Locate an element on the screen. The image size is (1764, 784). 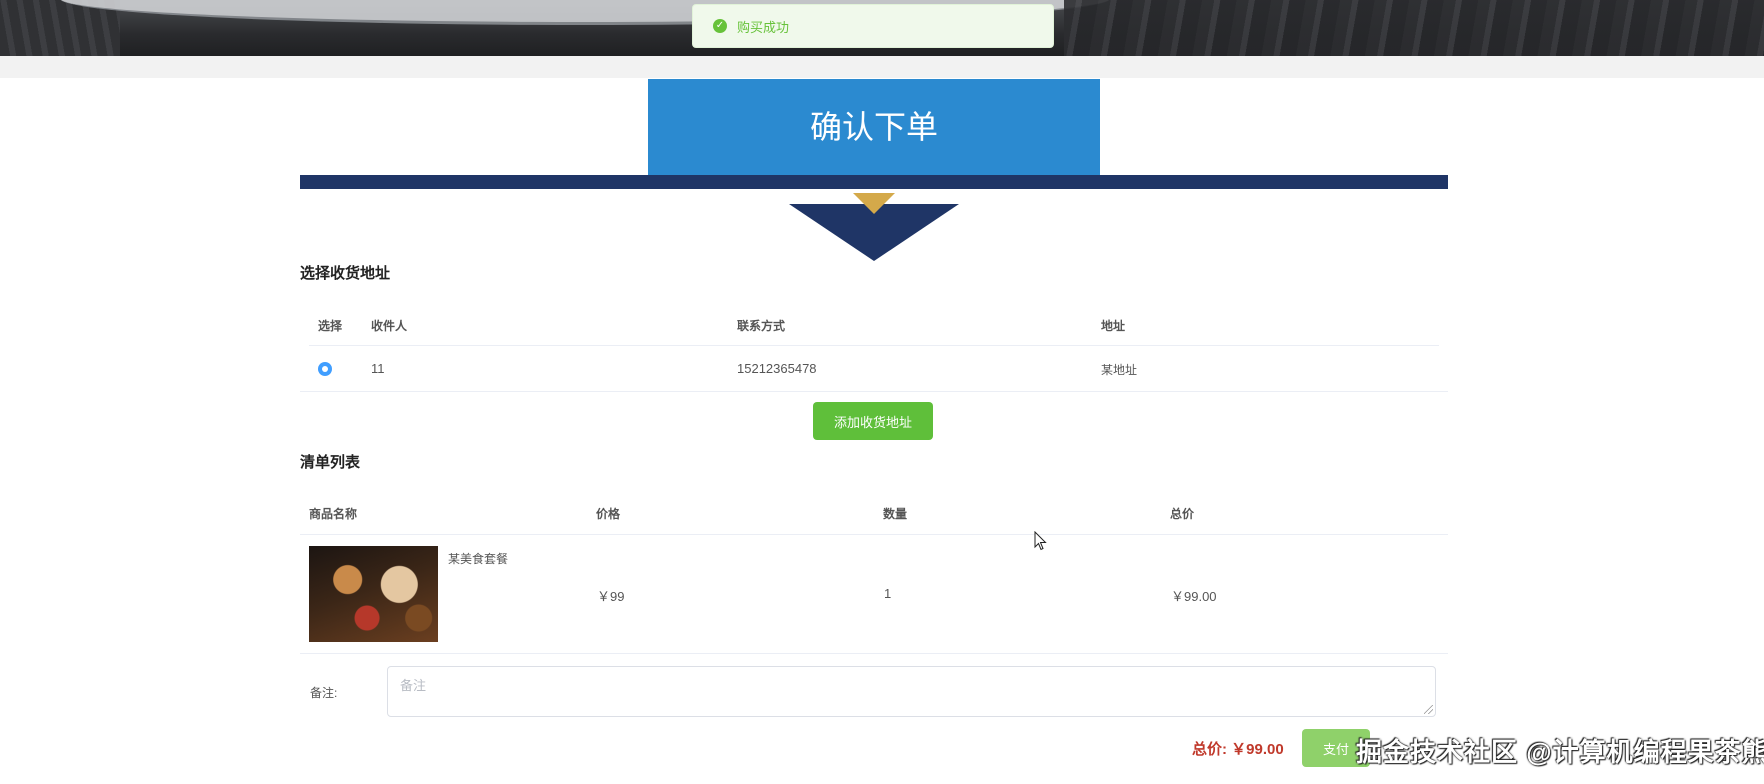
address-row-divider is located at coordinates (874, 391).